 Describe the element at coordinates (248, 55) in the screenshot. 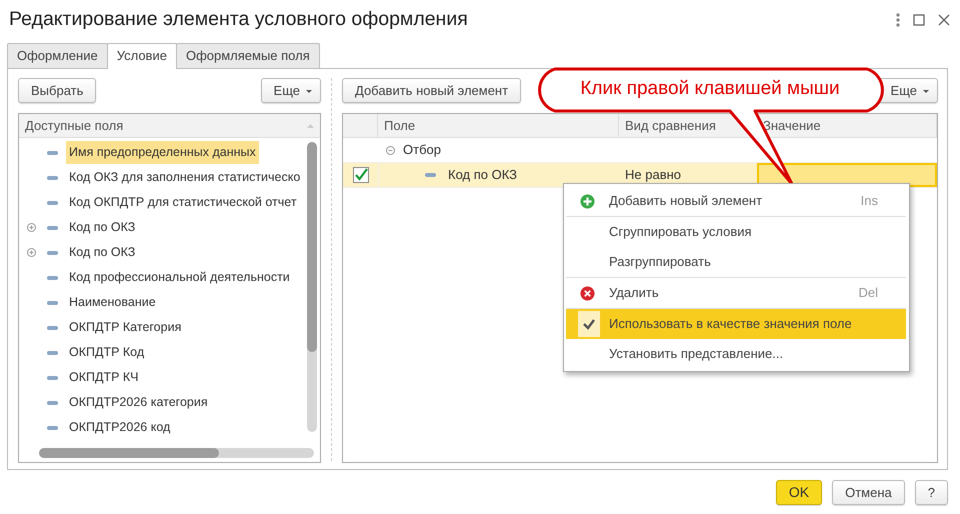

I see `tab: Оформляемые поля` at that location.